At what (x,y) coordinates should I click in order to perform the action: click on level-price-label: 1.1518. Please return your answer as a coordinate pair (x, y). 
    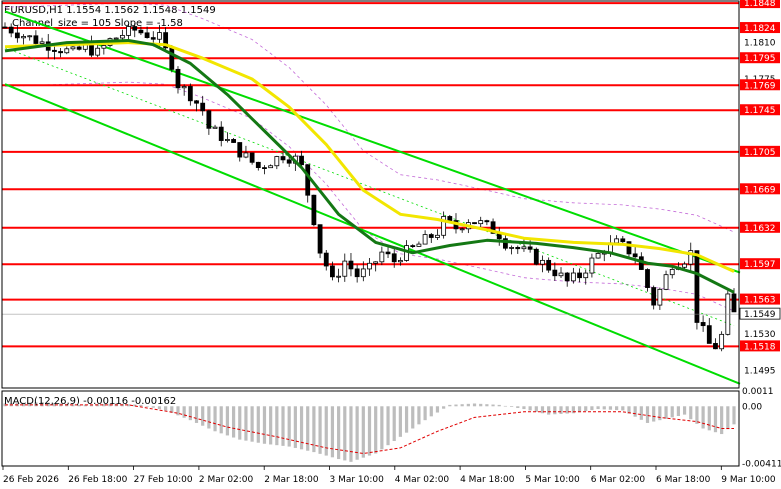
    Looking at the image, I should click on (760, 347).